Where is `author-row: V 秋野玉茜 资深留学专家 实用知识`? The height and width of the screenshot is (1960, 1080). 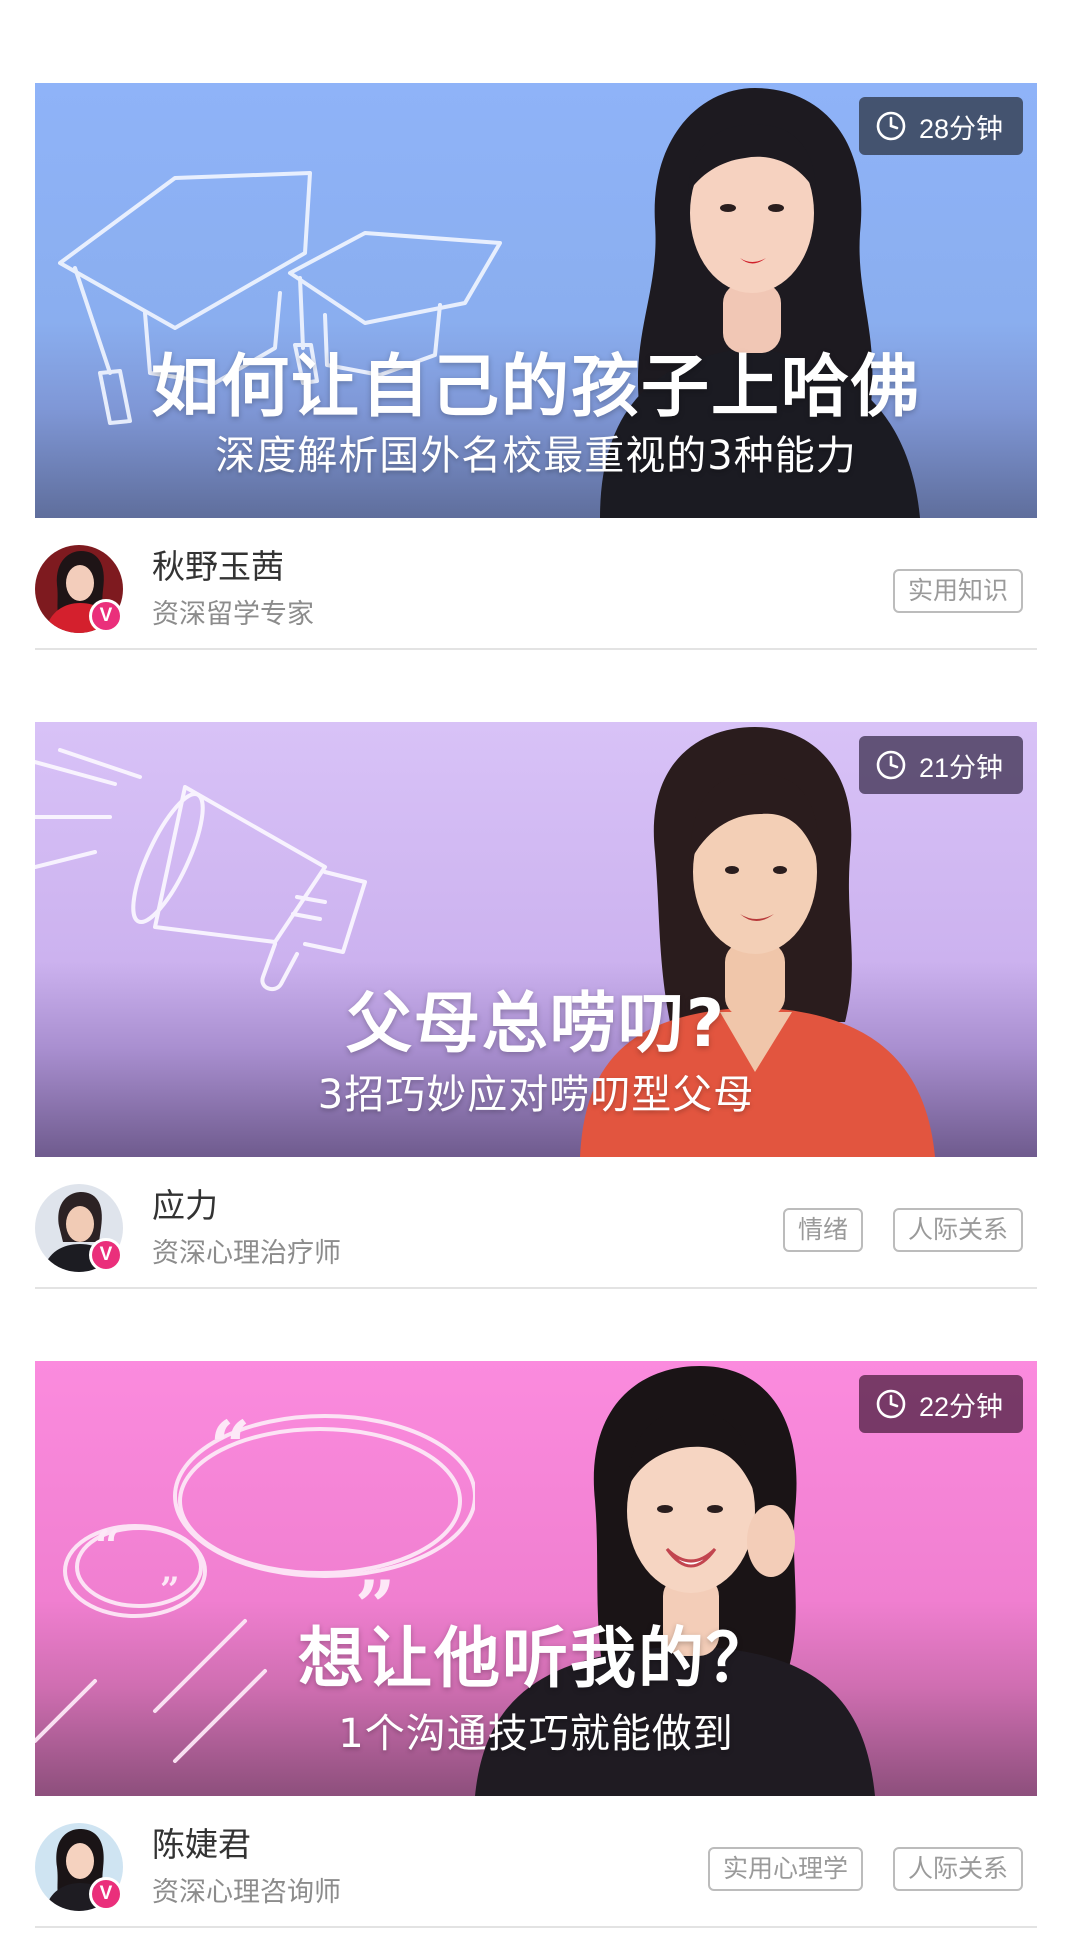
author-row: V 秋野玉茜 资深留学专家 实用知识 is located at coordinates (536, 584).